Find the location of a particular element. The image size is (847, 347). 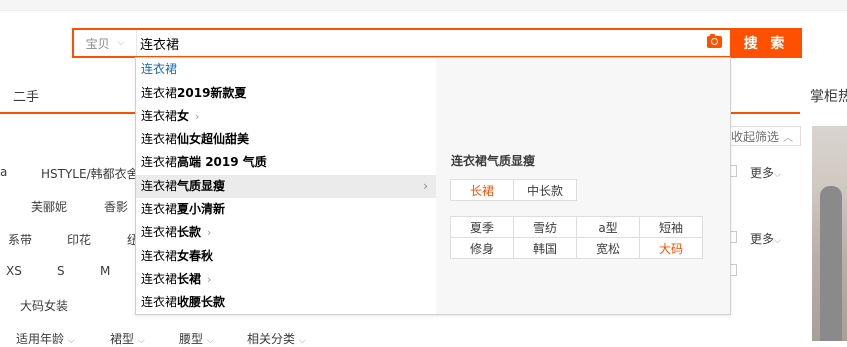

suggestion-item: 连衣裙仙女超仙甜美 is located at coordinates (286, 139).